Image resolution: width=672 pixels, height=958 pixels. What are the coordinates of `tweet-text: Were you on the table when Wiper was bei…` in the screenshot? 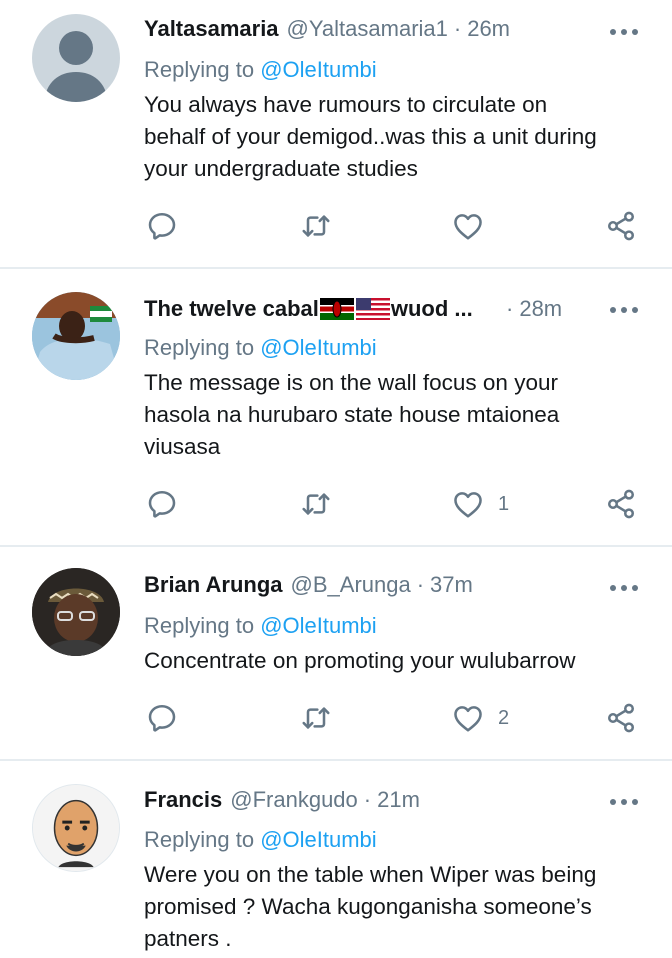 It's located at (394, 907).